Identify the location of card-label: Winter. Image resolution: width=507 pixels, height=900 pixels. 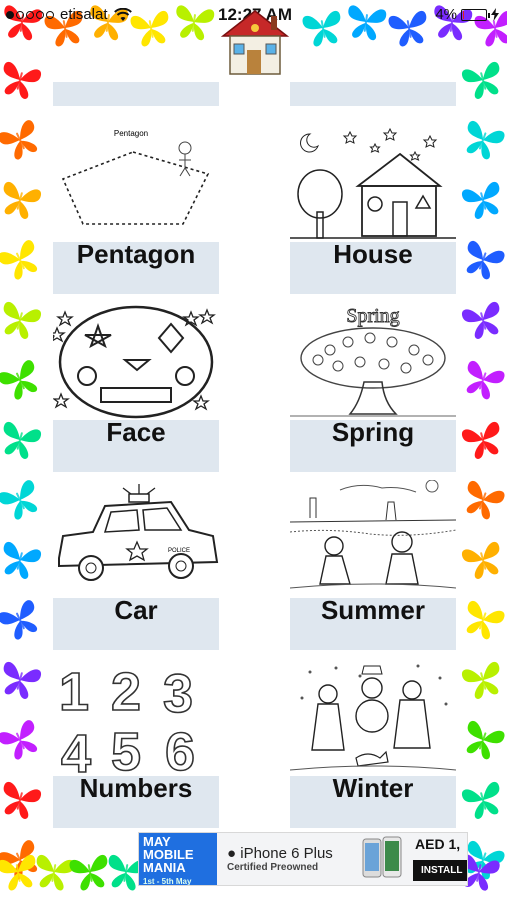
(373, 800).